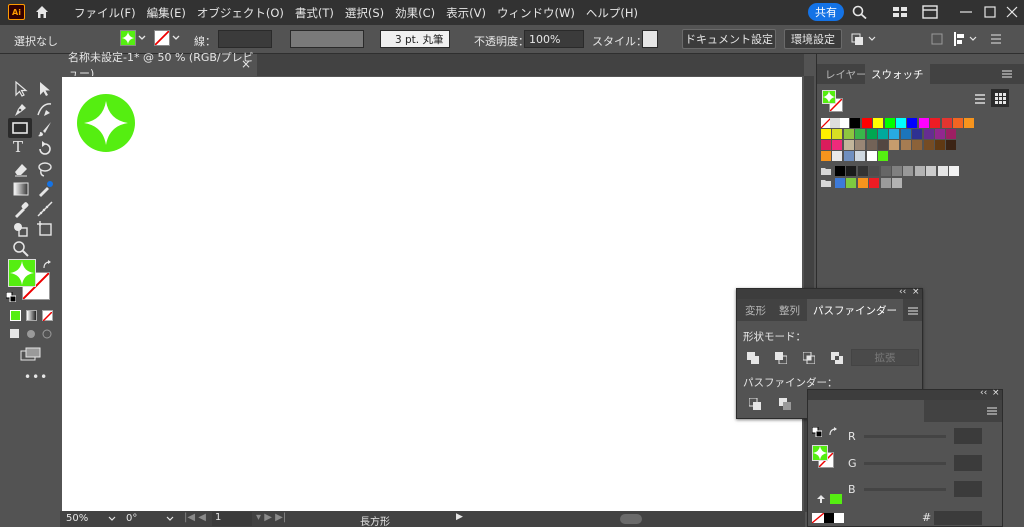  Describe the element at coordinates (415, 13) in the screenshot. I see `menu-effect: 効果(C)` at that location.